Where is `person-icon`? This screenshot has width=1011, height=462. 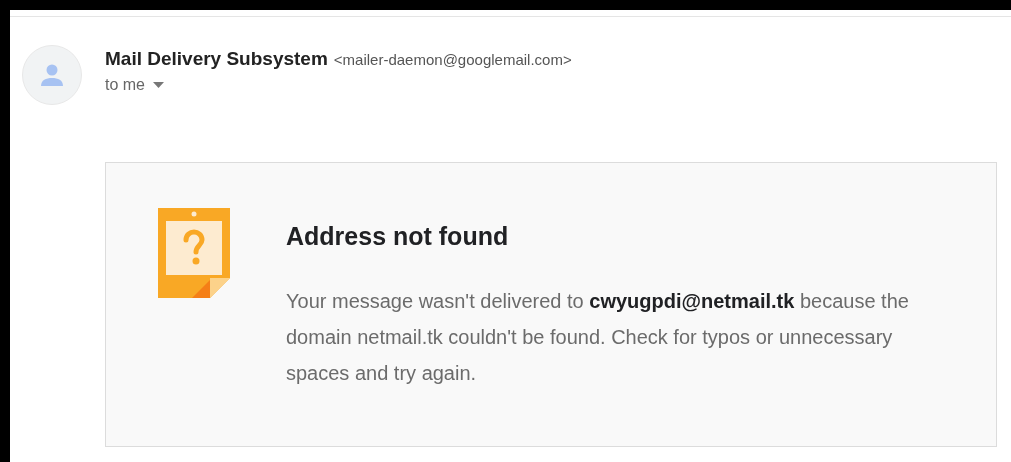 person-icon is located at coordinates (52, 75).